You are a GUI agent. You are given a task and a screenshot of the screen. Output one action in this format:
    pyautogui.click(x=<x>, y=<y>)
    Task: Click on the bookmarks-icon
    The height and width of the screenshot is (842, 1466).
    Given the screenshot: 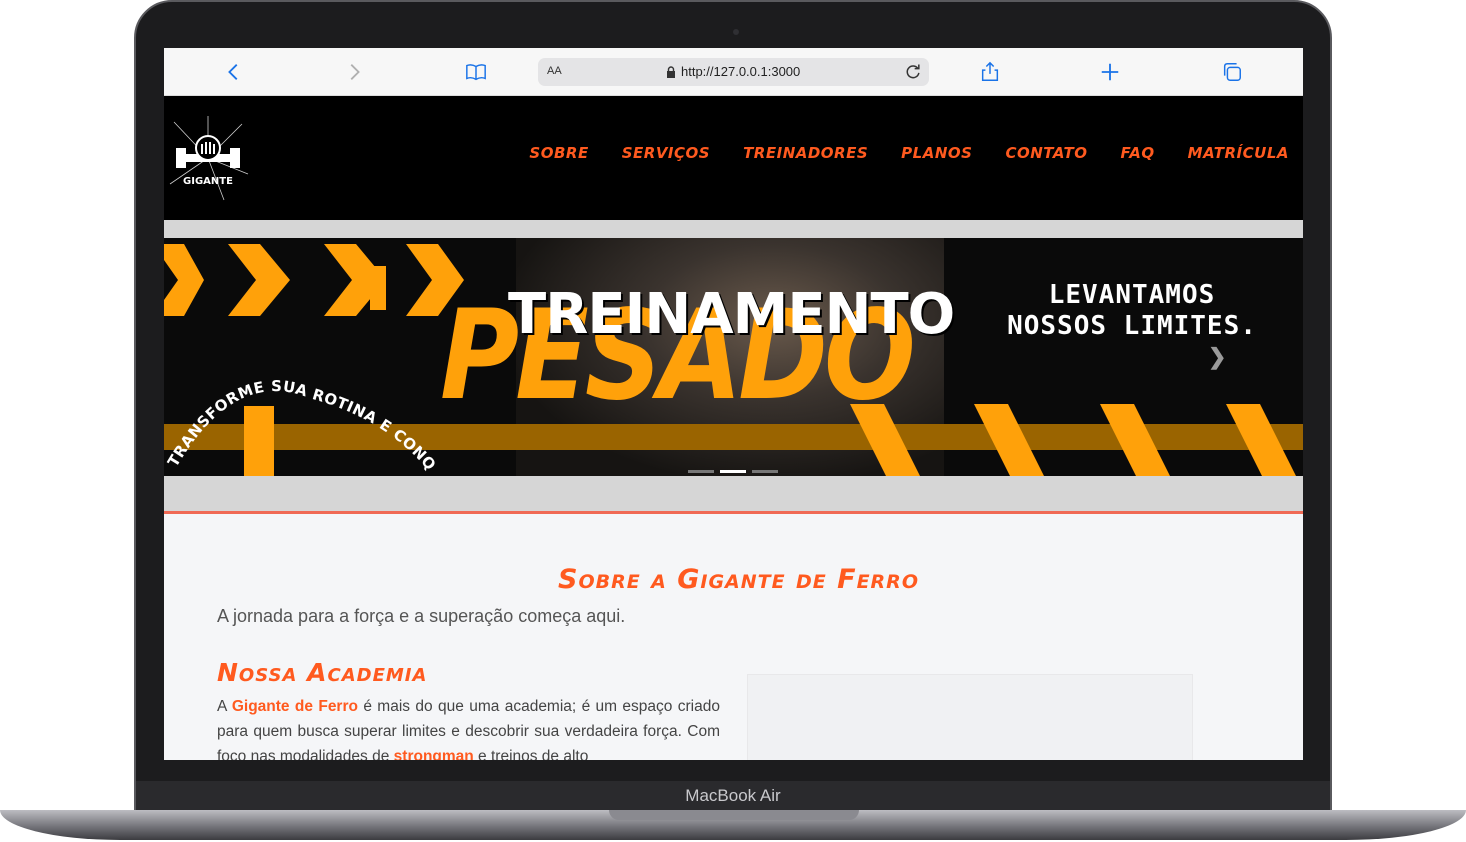 What is the action you would take?
    pyautogui.click(x=476, y=72)
    